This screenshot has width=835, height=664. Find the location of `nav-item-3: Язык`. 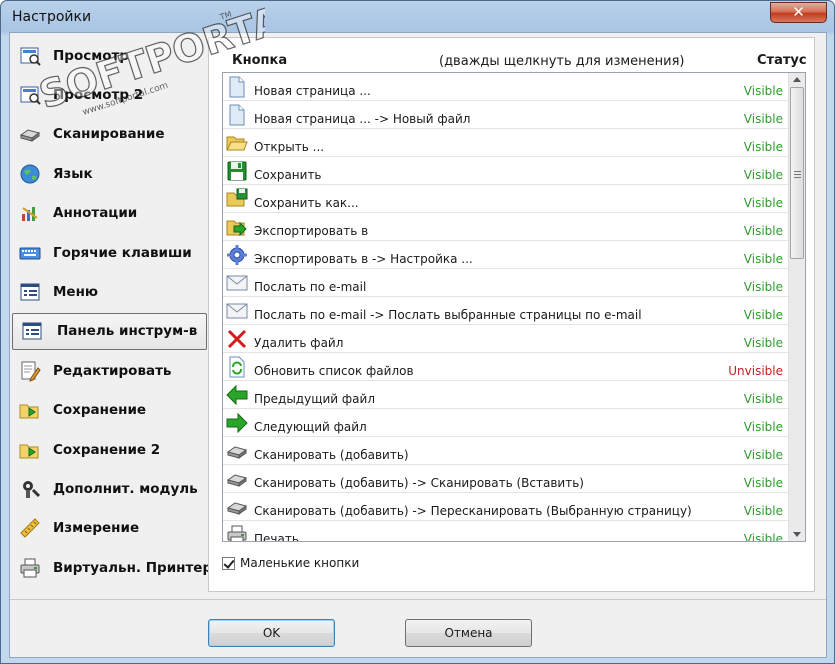

nav-item-3: Язык is located at coordinates (110, 173).